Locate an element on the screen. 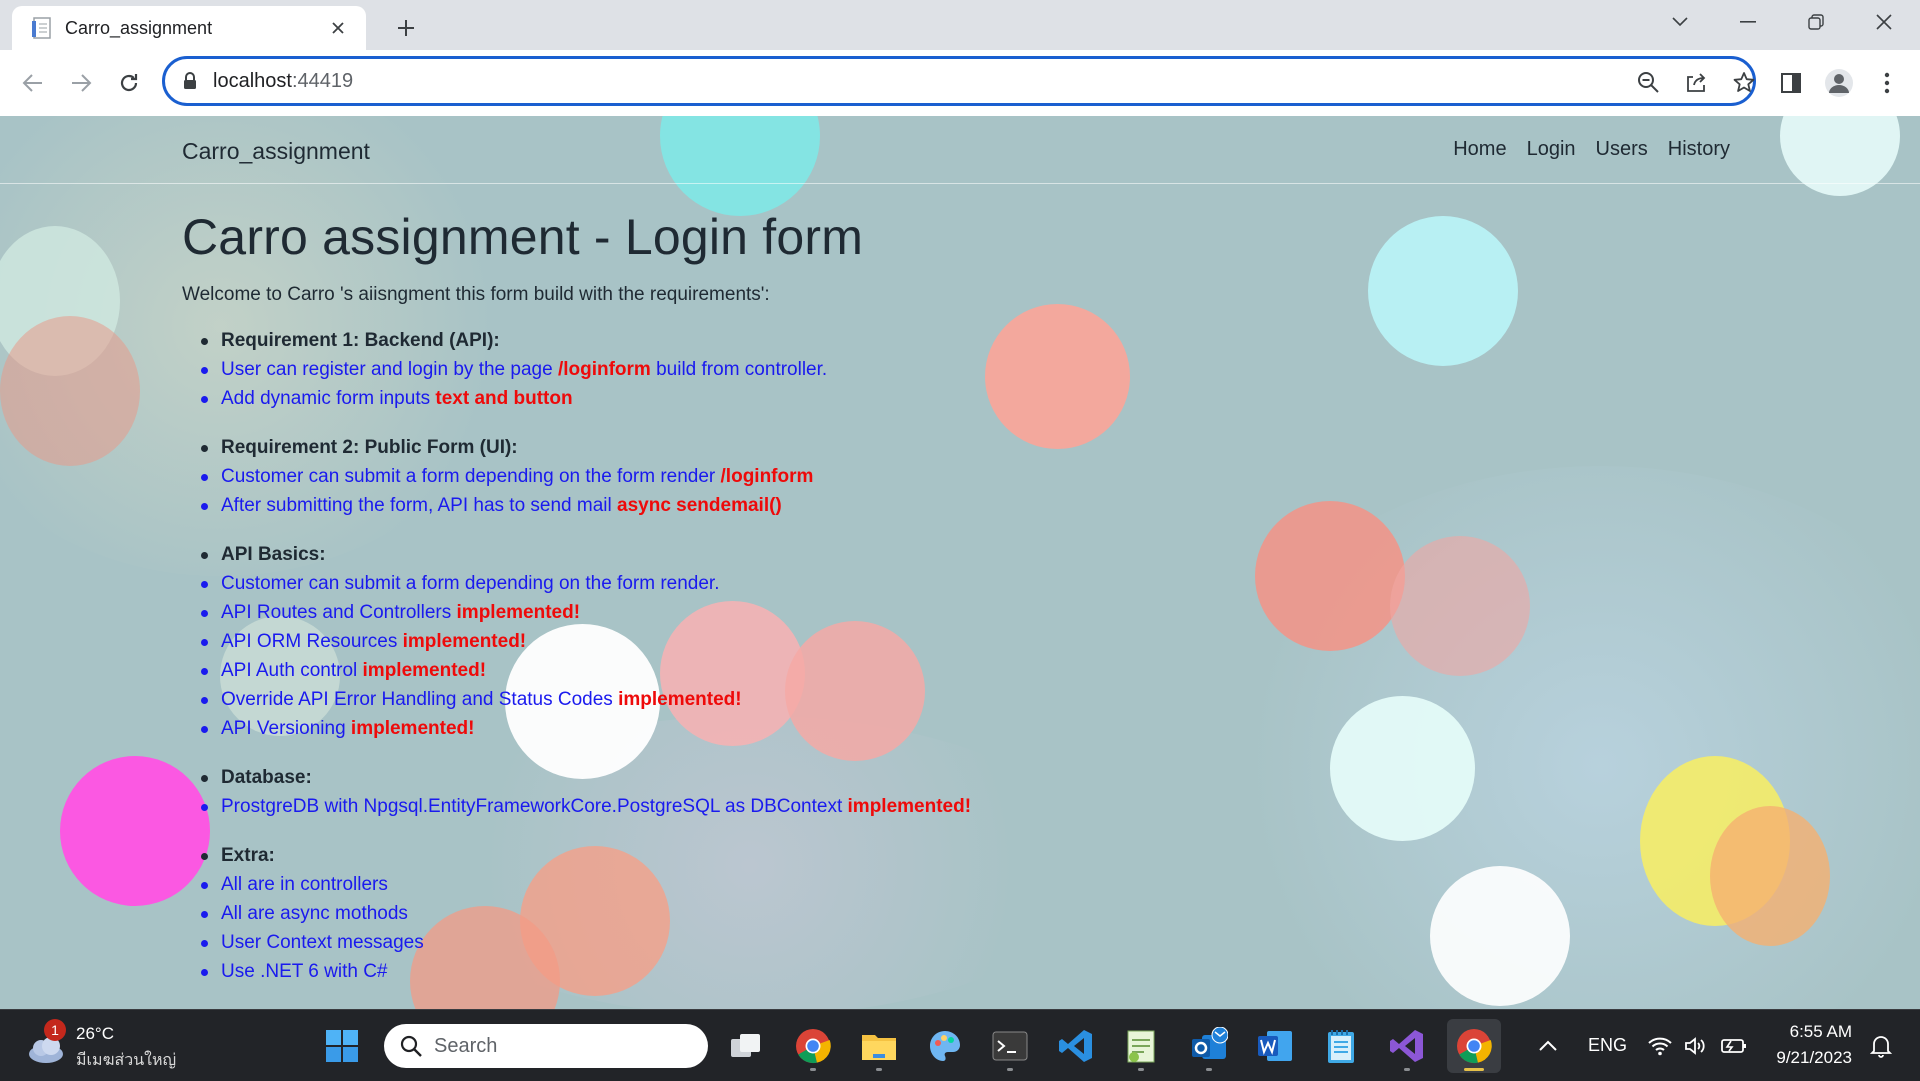 The width and height of the screenshot is (1920, 1081). new-tab-icon is located at coordinates (406, 28).